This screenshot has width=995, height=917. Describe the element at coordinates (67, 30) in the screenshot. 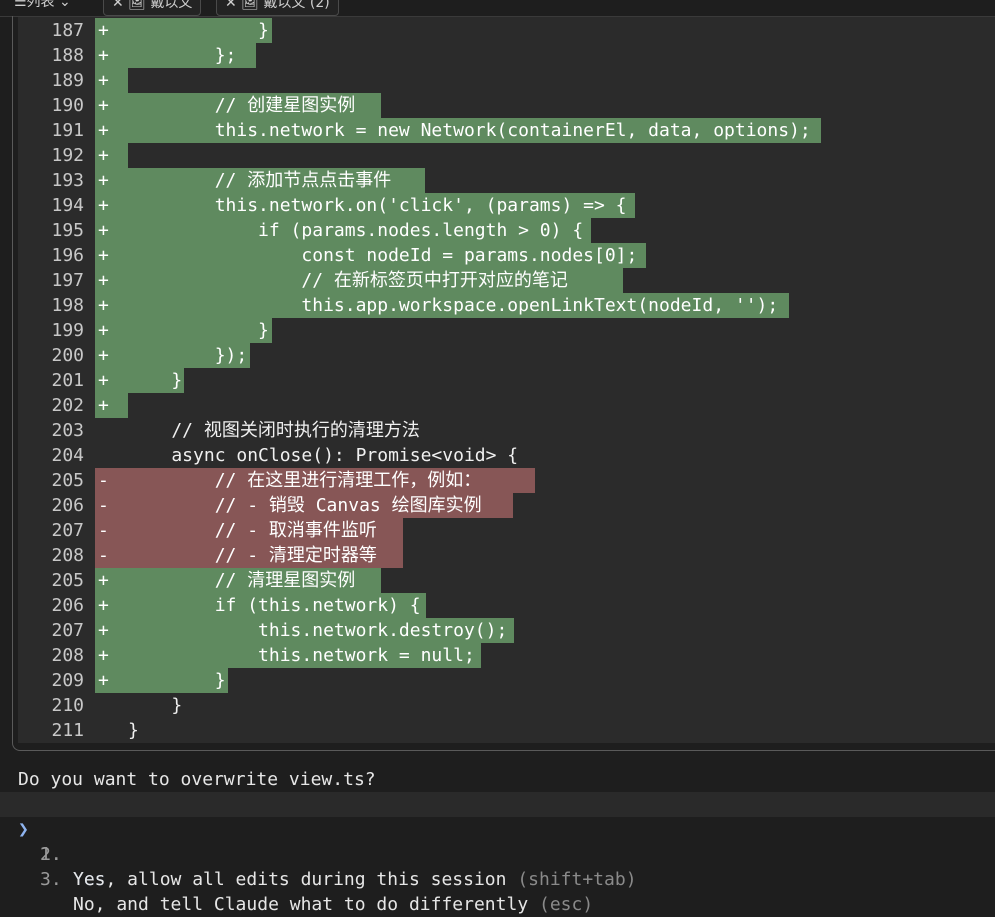

I see `line-number: 187` at that location.